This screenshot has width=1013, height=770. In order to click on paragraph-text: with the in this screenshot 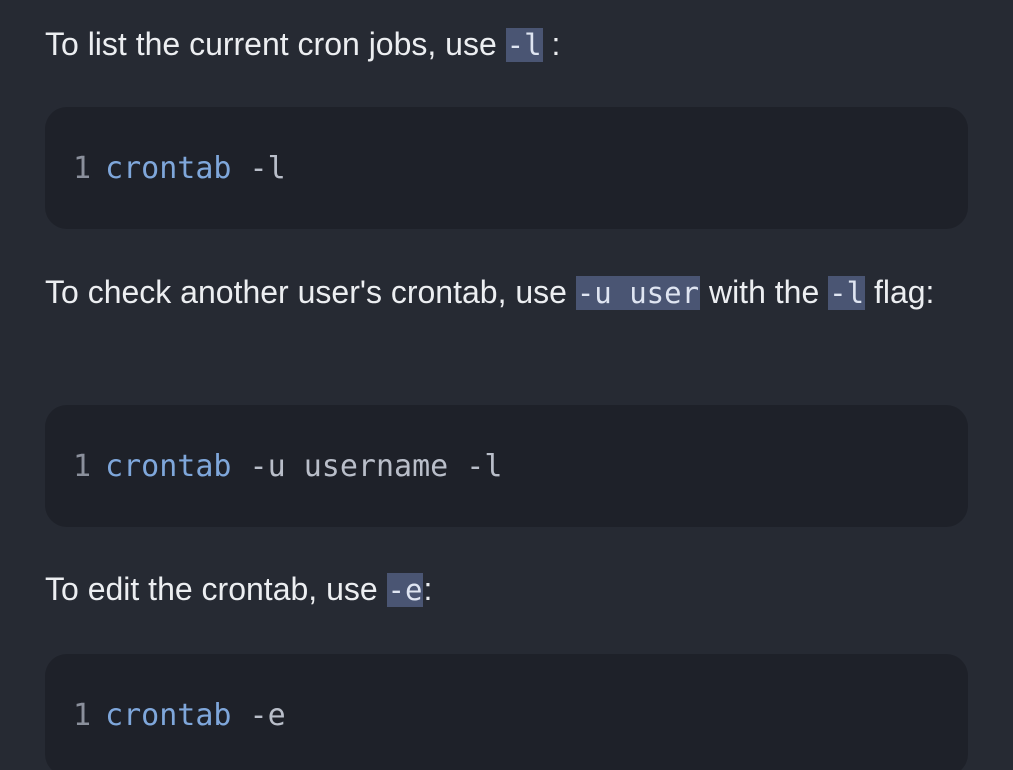, I will do `click(764, 292)`.